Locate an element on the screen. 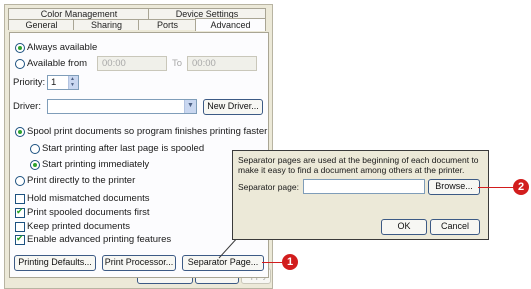 The image size is (531, 289). priority-spinner: ▲ ▼ is located at coordinates (73, 82).